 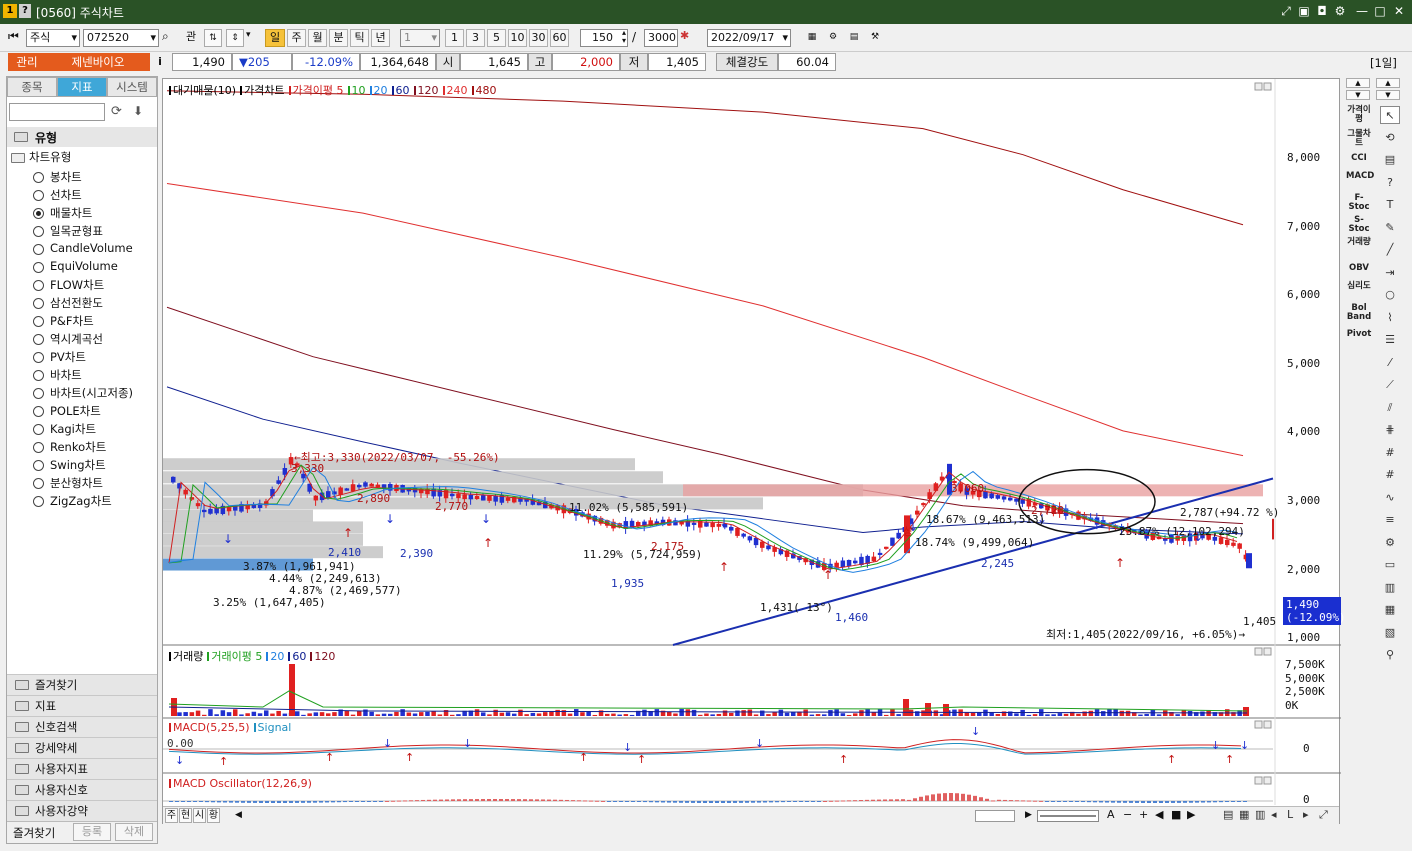 I want to click on legend-item: 60, so click(x=400, y=90).